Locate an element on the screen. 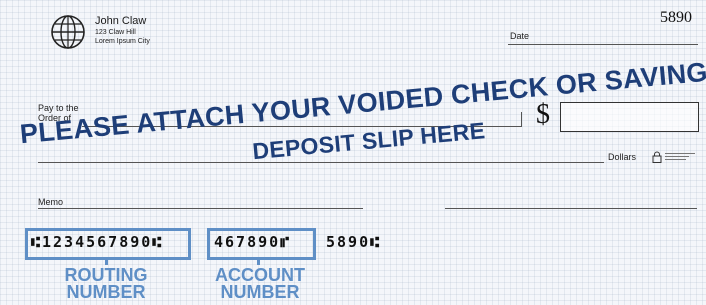 Image resolution: width=706 pixels, height=305 pixels. routing-number: ⑆1234567890⑆ is located at coordinates (97, 242).